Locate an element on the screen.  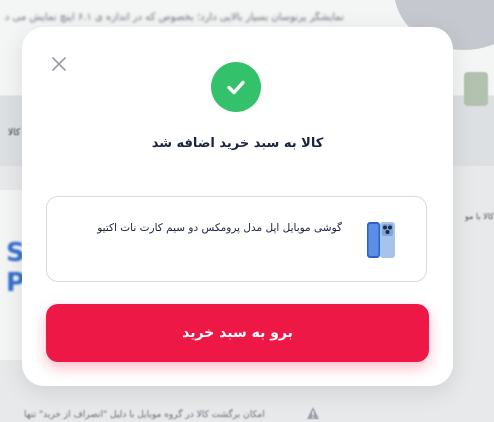
close-button is located at coordinates (59, 64).